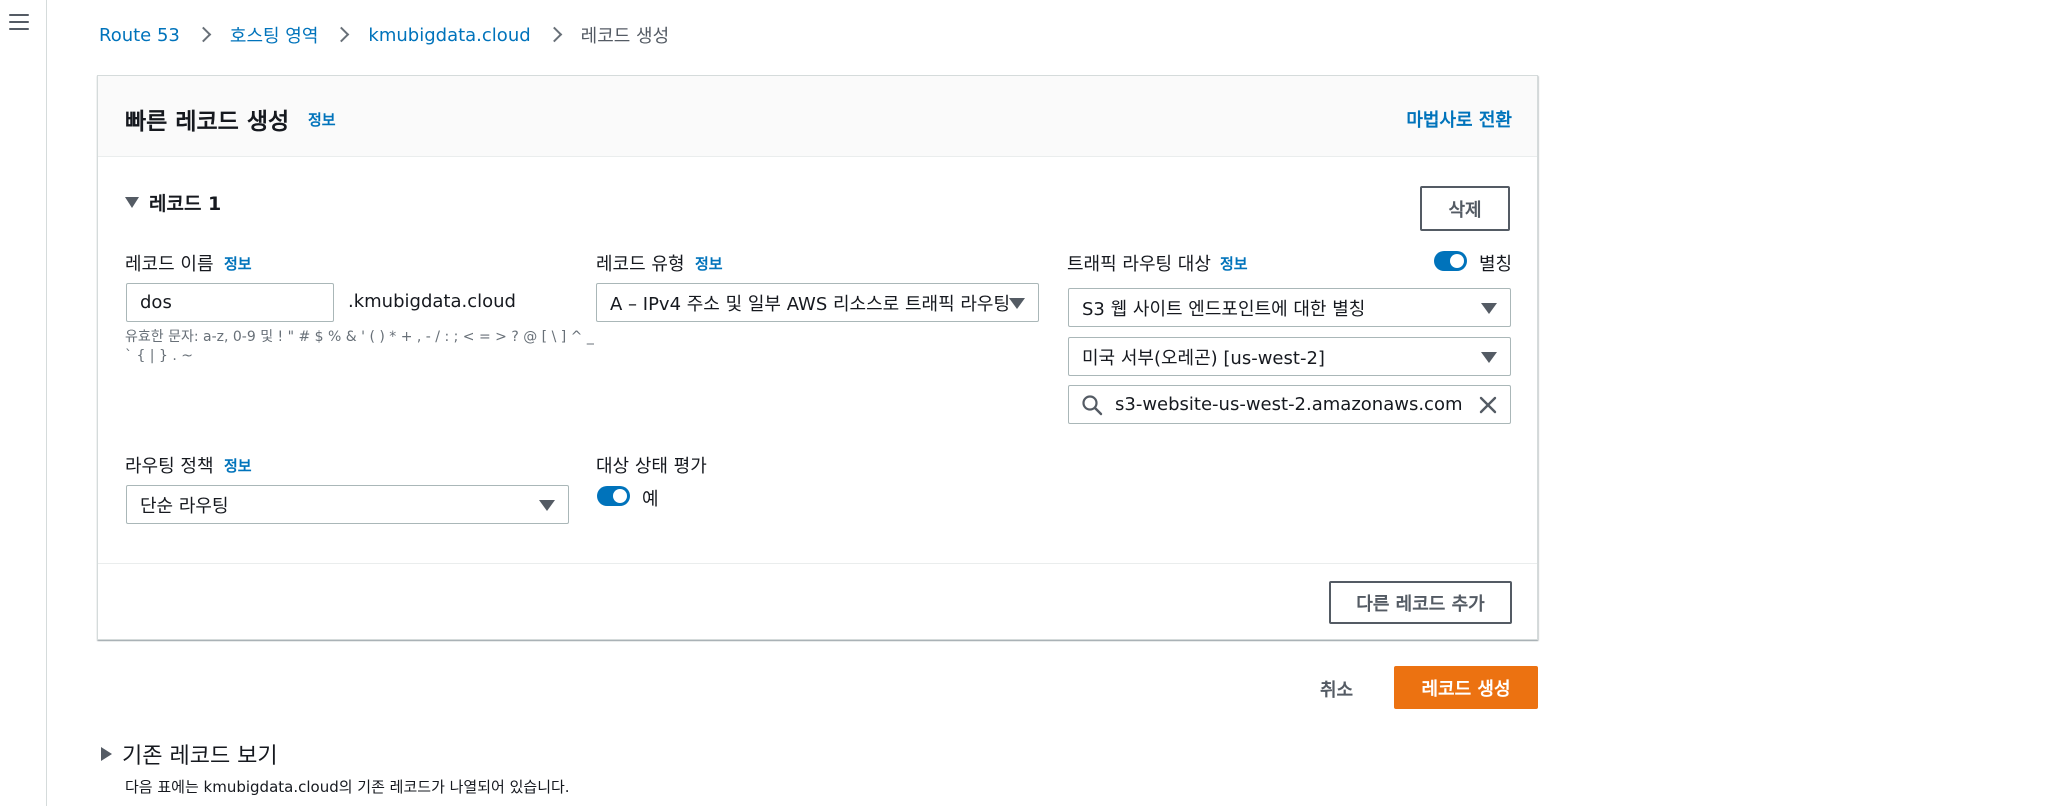 Image resolution: width=2068 pixels, height=806 pixels. I want to click on breadcrumb-current: 레코드 생성, so click(625, 36).